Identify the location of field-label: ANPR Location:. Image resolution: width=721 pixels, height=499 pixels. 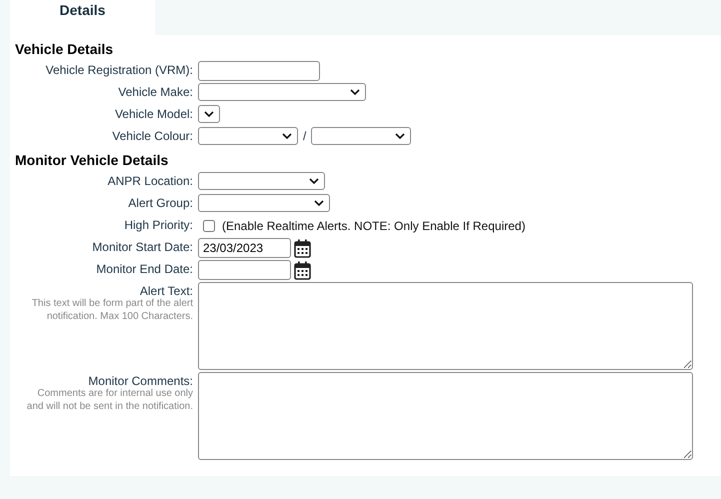
(150, 181).